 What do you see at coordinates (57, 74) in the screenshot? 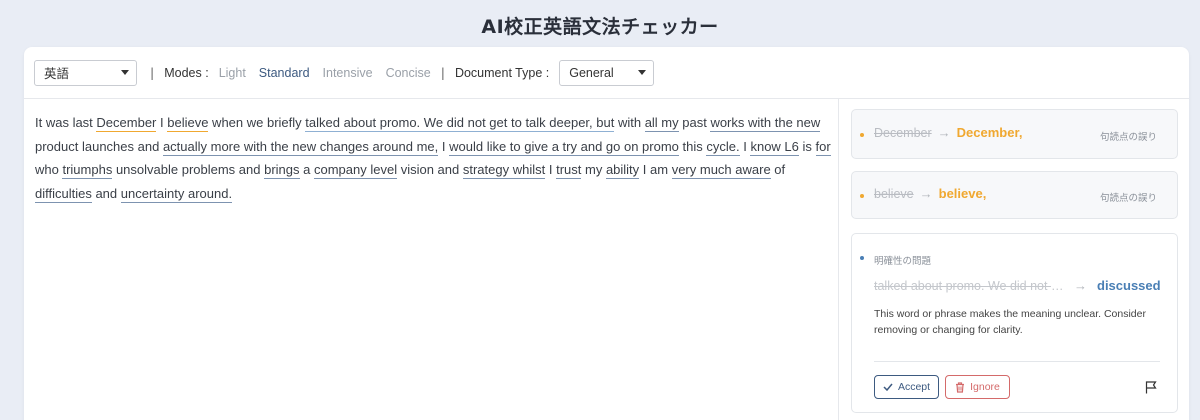
I see `language-value: 英語` at bounding box center [57, 74].